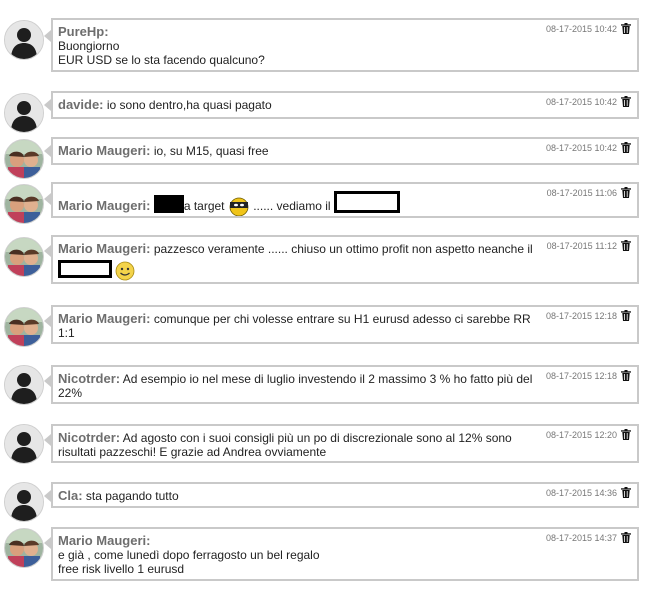  Describe the element at coordinates (189, 105) in the screenshot. I see `message-text: io sono dentro,ha quasi pagato` at that location.